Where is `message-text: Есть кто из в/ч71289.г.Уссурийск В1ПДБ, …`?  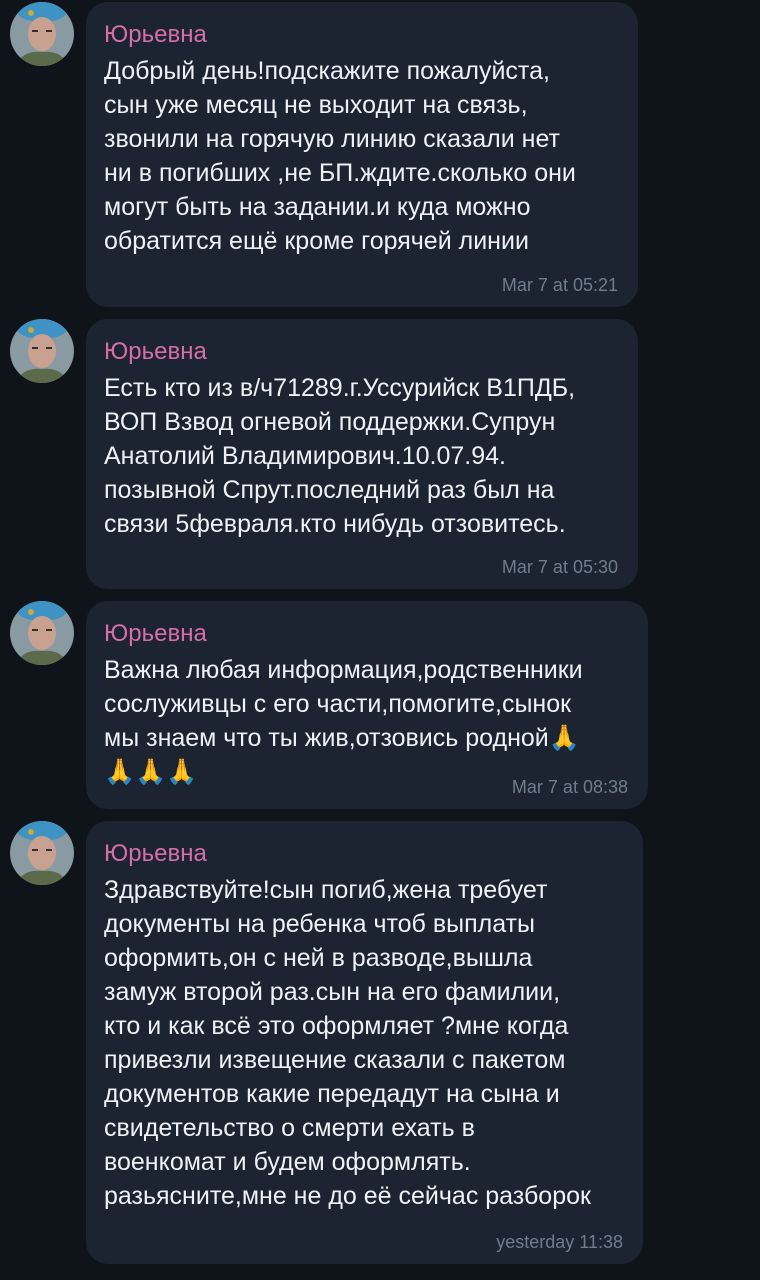
message-text: Есть кто из в/ч71289.г.Уссурийск В1ПДБ, … is located at coordinates (340, 456).